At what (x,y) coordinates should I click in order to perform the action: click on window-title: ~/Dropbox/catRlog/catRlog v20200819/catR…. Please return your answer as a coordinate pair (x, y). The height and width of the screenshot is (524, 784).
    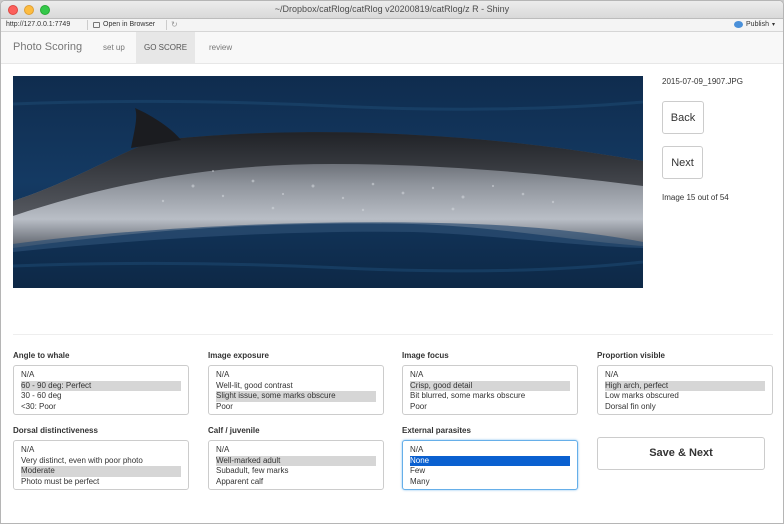
    Looking at the image, I should click on (392, 9).